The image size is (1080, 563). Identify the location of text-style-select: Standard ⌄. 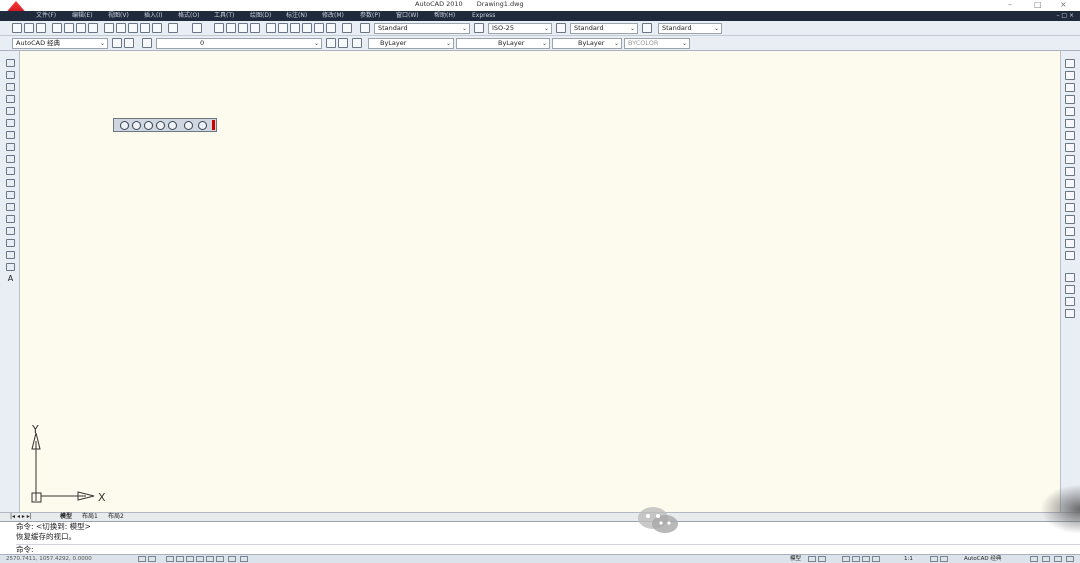
(422, 28).